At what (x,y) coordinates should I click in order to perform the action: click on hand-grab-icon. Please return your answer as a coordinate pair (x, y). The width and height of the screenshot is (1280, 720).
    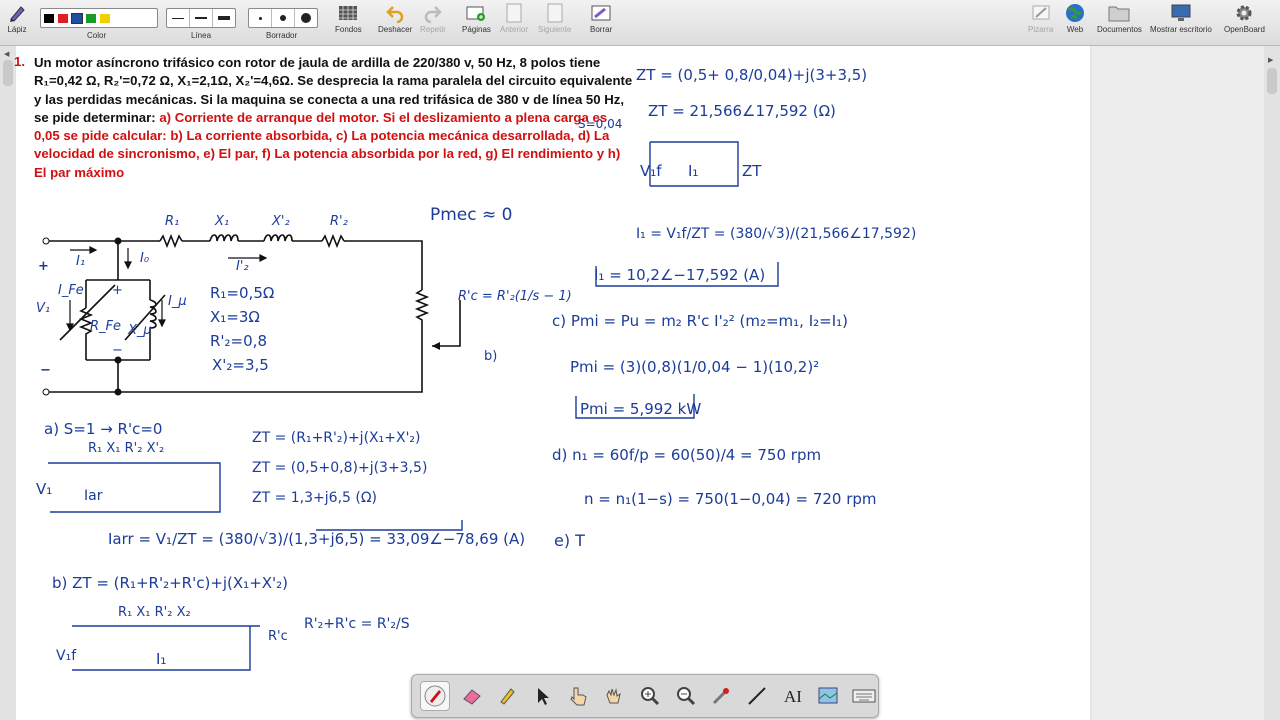
    Looking at the image, I should click on (614, 696).